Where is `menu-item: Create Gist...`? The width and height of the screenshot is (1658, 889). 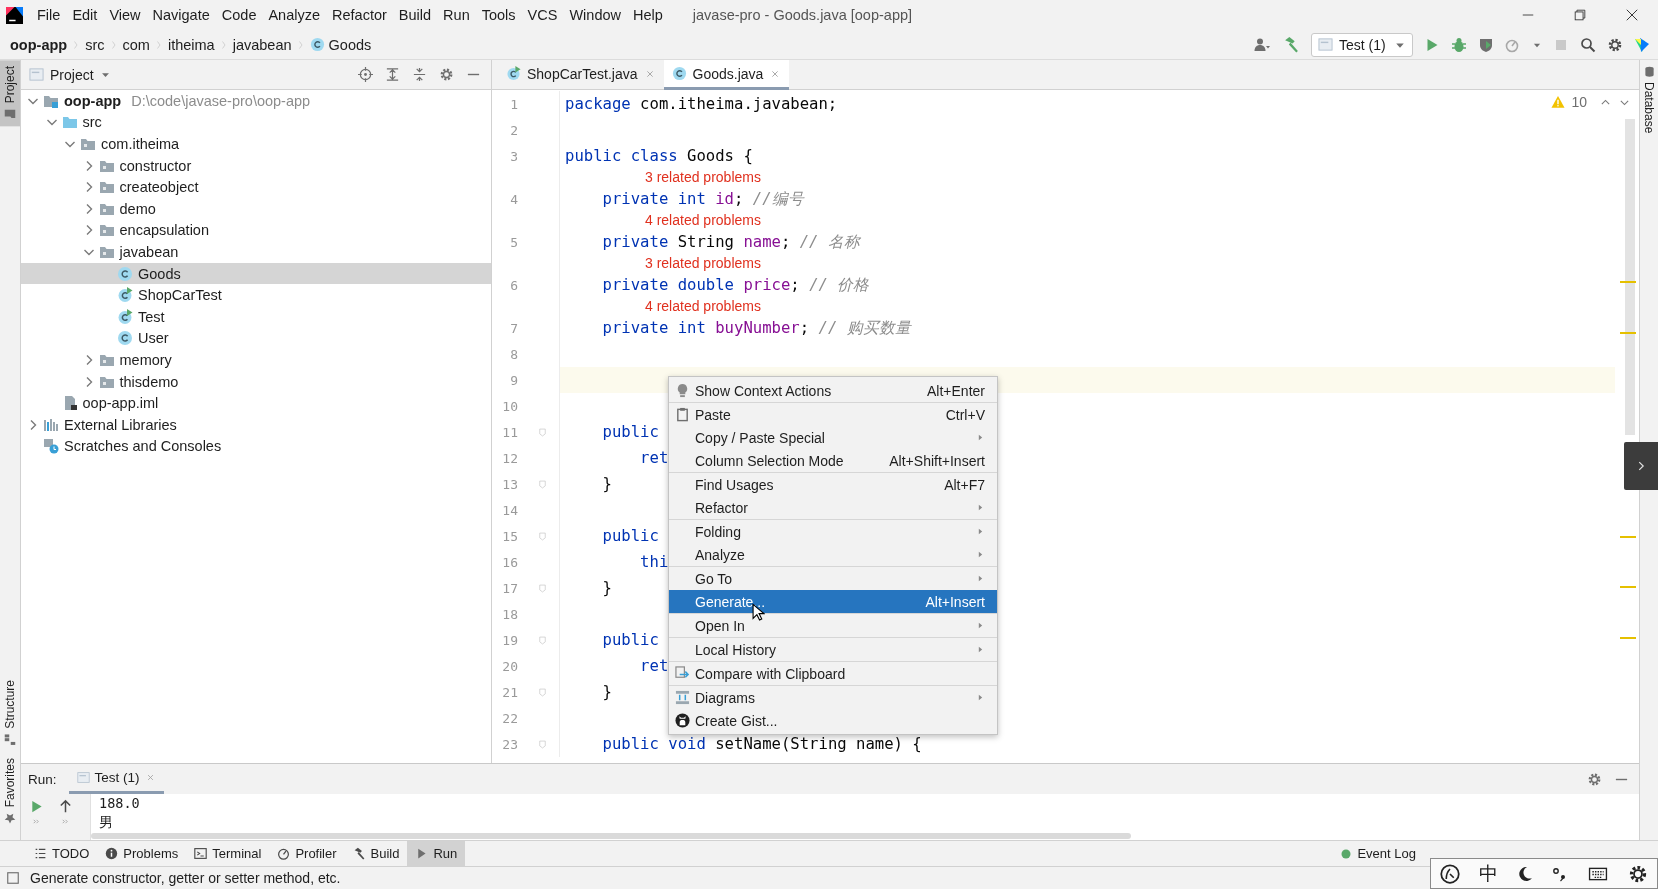
menu-item: Create Gist... is located at coordinates (833, 720).